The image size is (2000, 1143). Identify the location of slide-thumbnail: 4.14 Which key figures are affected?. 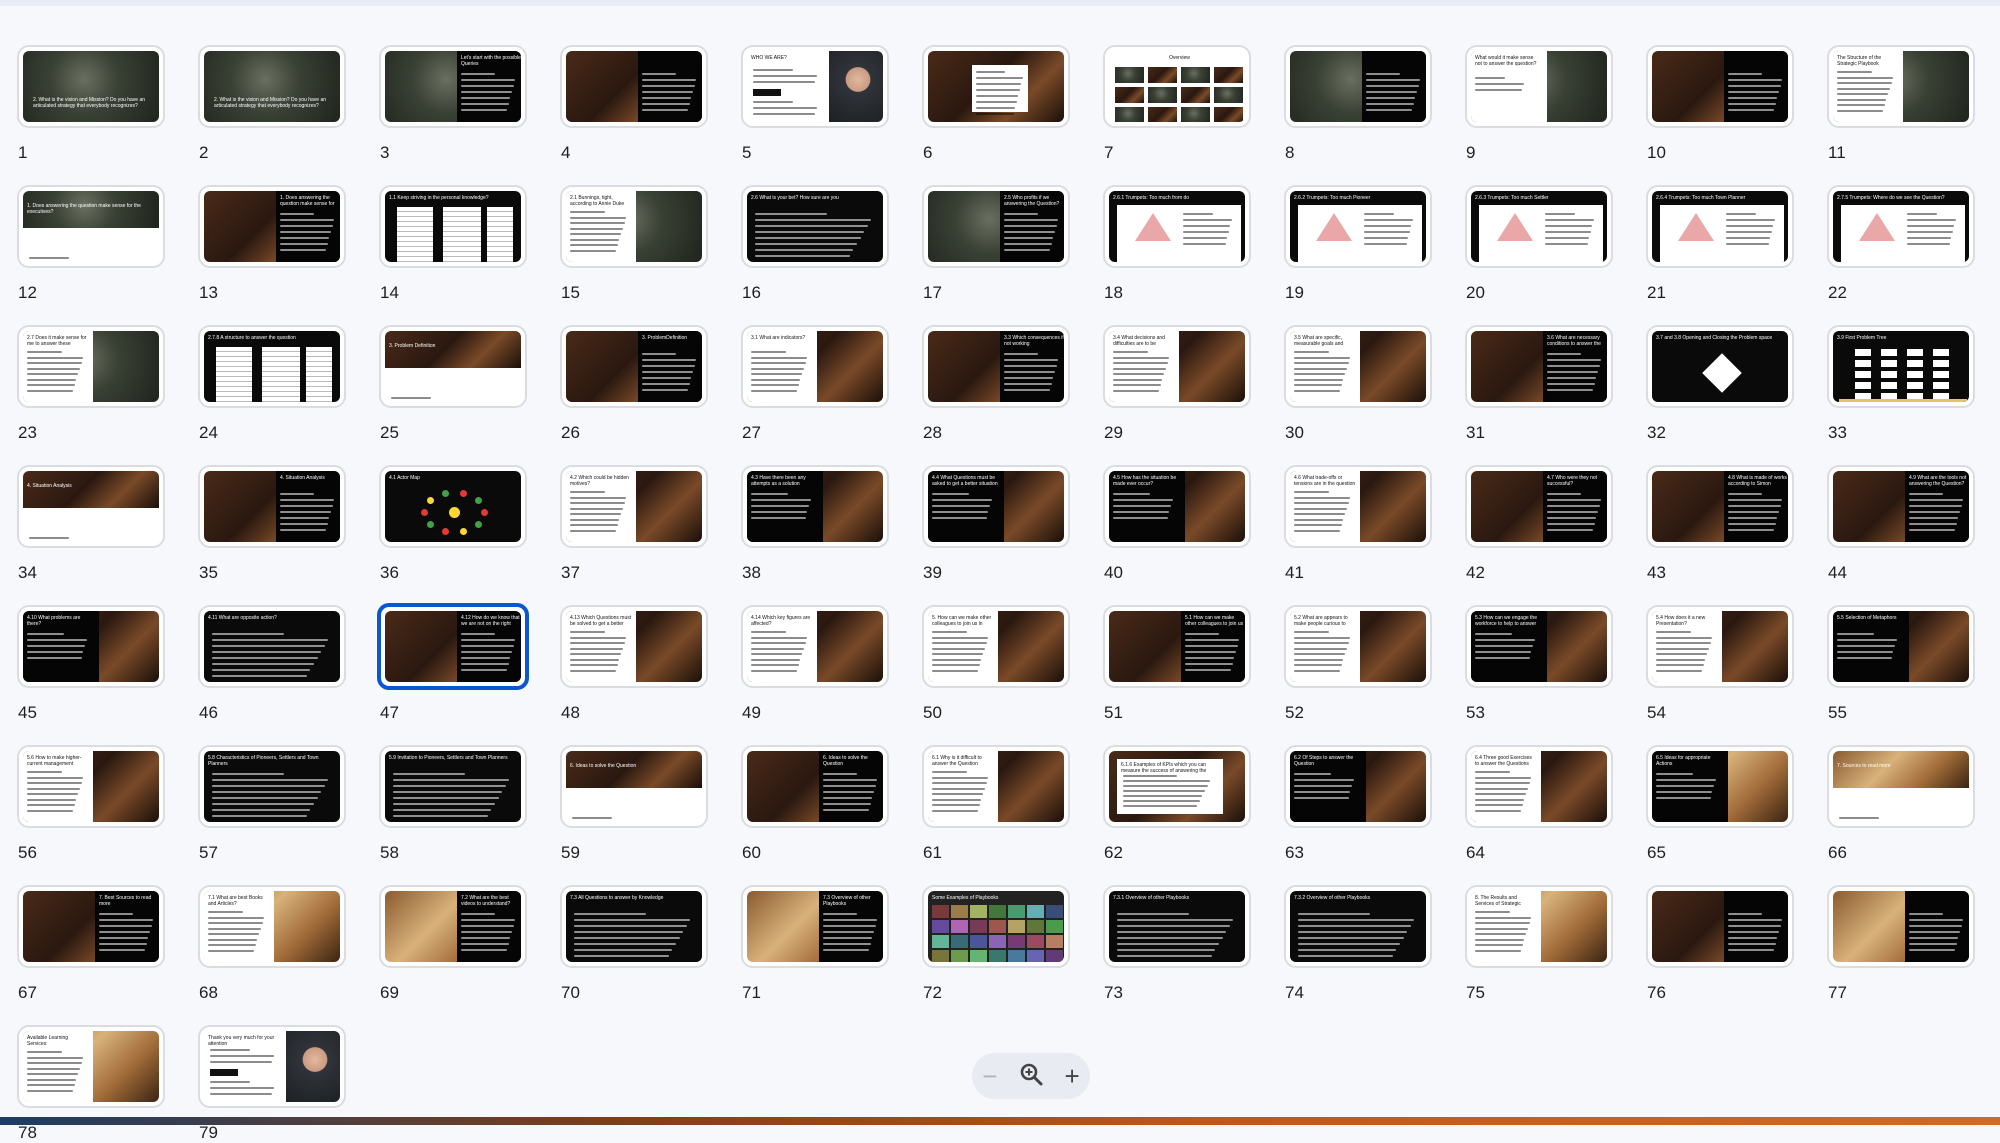
(815, 646).